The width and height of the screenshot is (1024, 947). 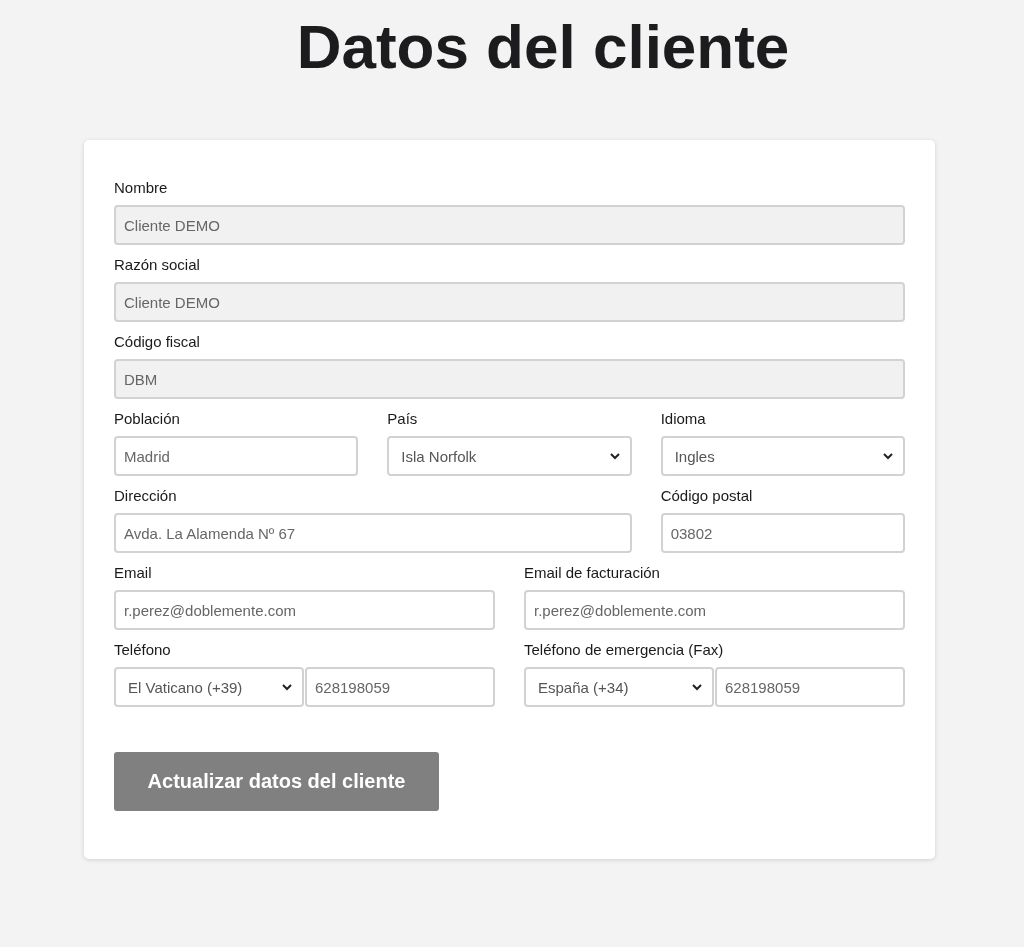 What do you see at coordinates (509, 456) in the screenshot?
I see `dropdown: Isla Norfolk` at bounding box center [509, 456].